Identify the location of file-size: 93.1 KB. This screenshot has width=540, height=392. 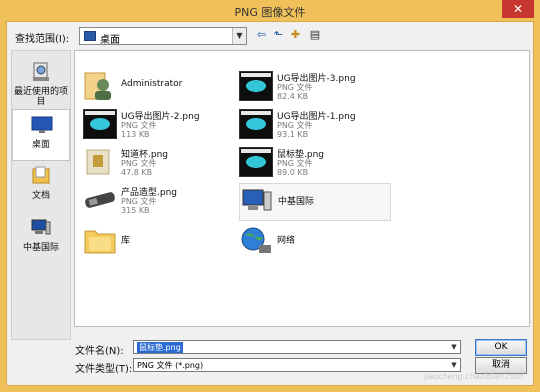
(293, 134).